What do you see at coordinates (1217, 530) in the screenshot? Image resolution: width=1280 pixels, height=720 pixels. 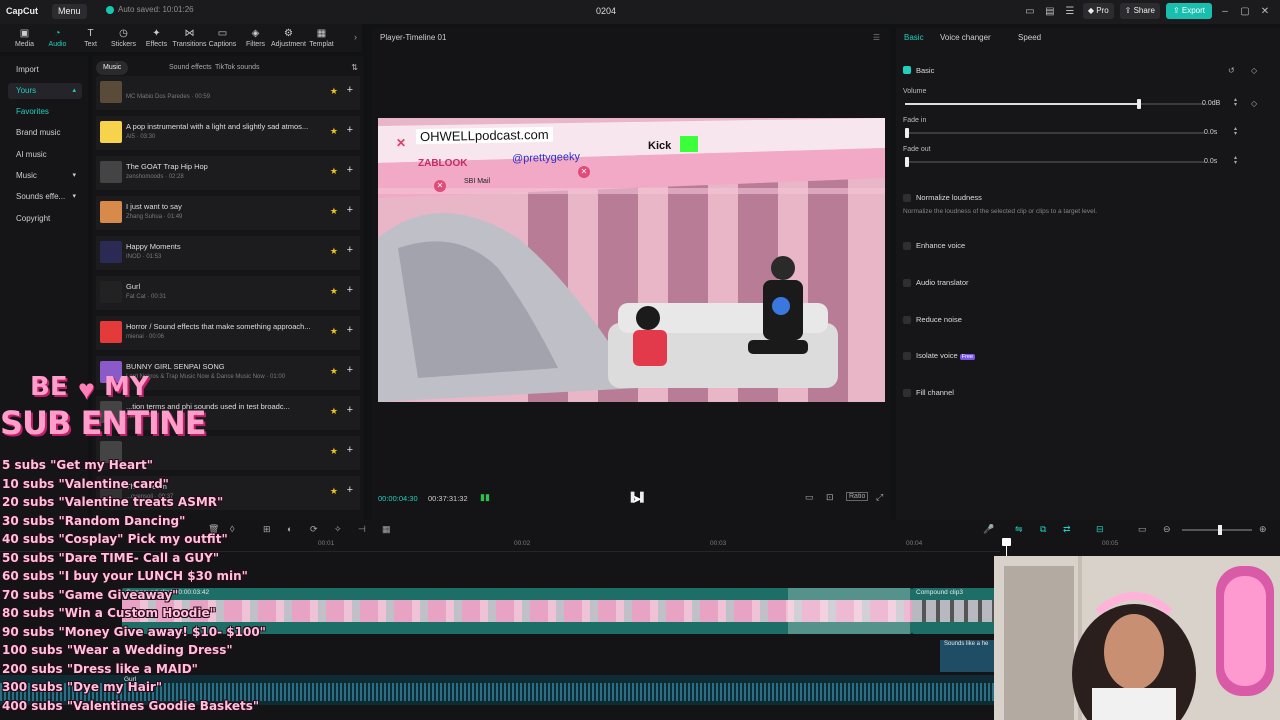 I see `zoom-slider` at bounding box center [1217, 530].